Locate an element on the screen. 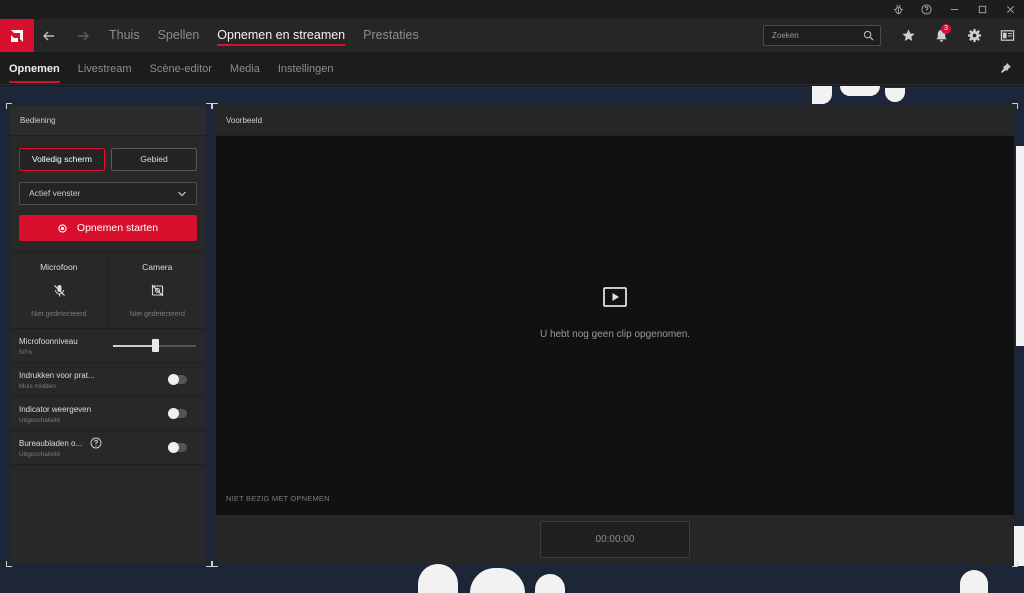 This screenshot has width=1024, height=593. desktop-audio-row: Bureaubladen o... Uitgeschakeld is located at coordinates (108, 448).